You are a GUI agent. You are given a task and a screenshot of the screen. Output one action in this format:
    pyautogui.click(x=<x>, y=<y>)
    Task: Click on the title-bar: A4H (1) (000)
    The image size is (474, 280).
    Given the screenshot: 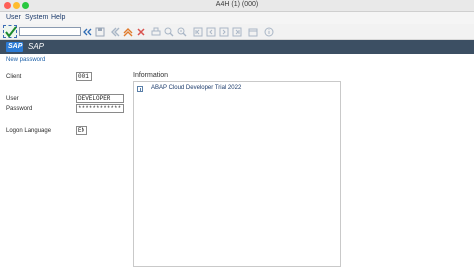 What is the action you would take?
    pyautogui.click(x=237, y=6)
    